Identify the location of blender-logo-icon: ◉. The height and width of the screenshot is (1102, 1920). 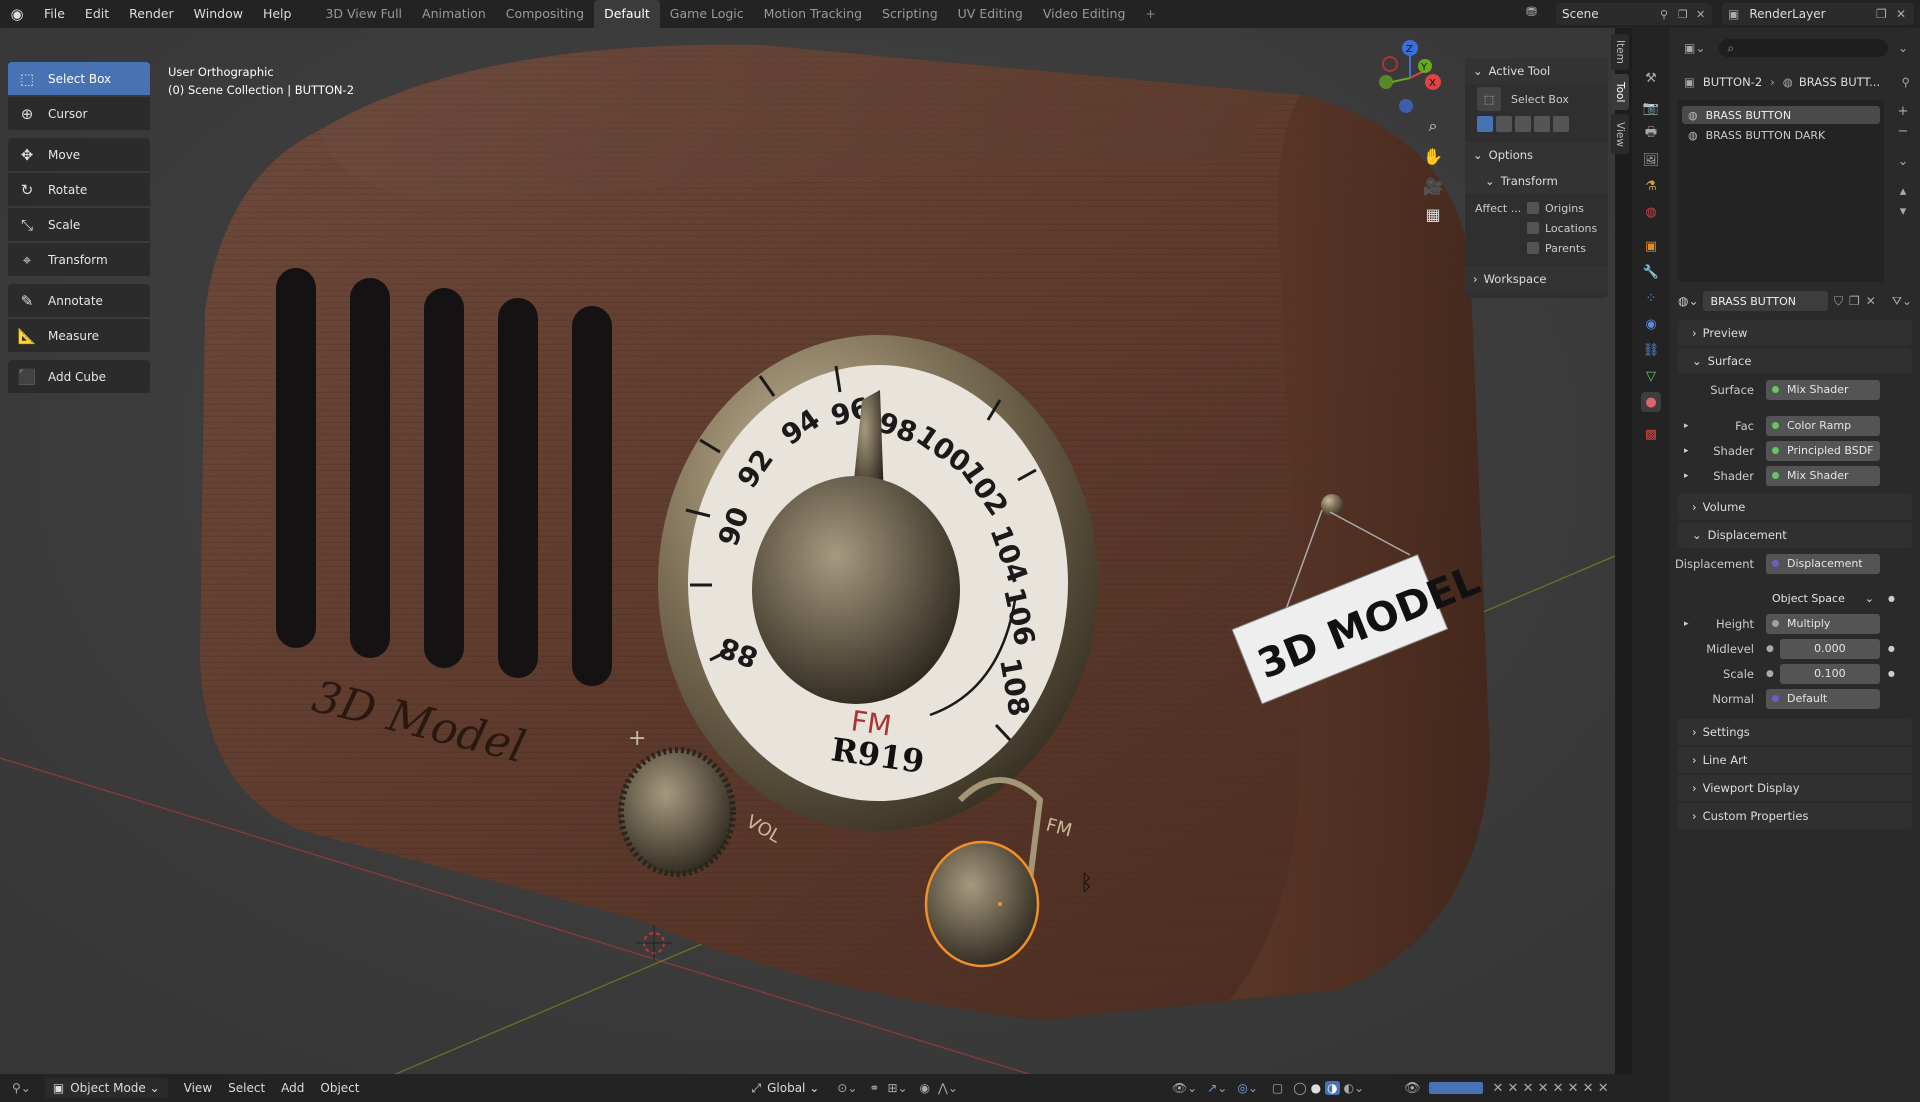
(17, 14).